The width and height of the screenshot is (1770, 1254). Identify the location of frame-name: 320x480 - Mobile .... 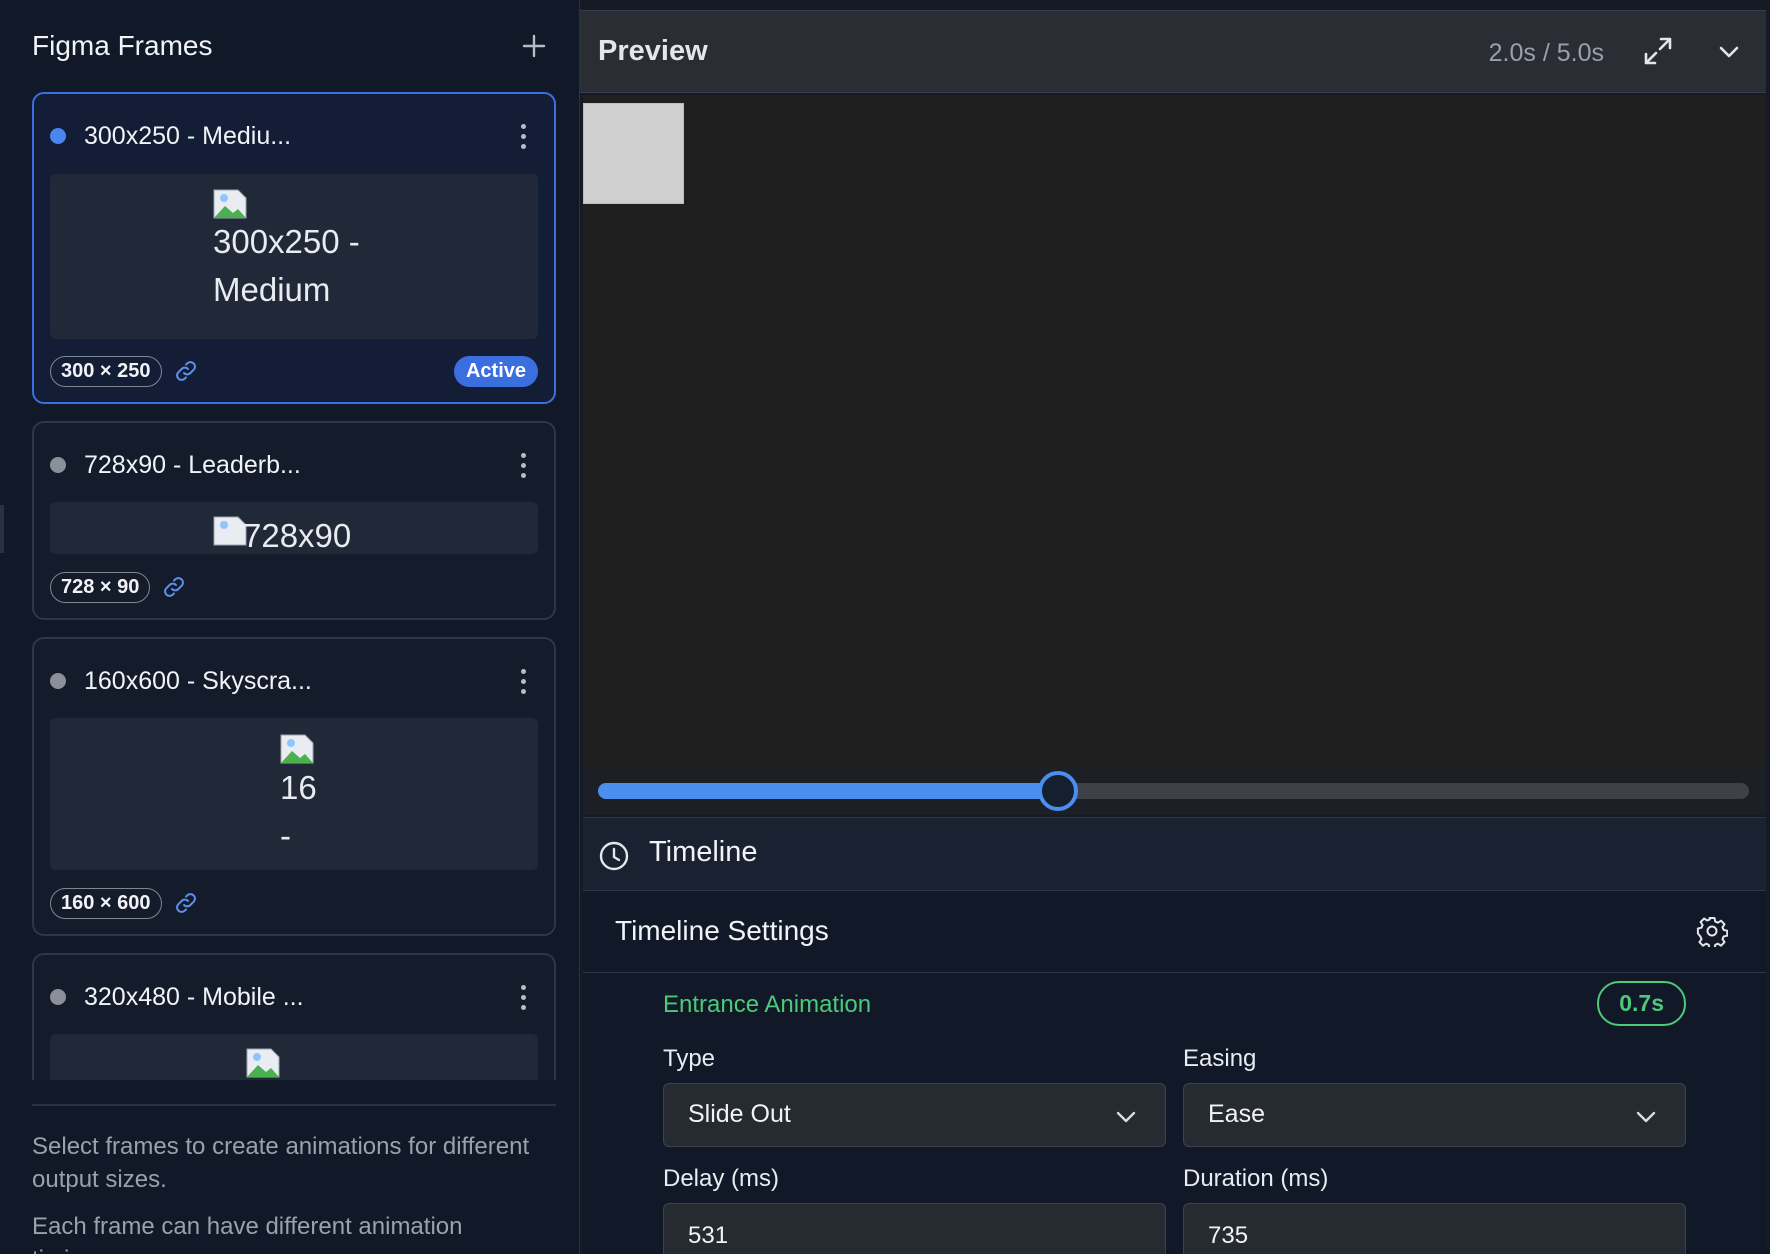
(194, 996).